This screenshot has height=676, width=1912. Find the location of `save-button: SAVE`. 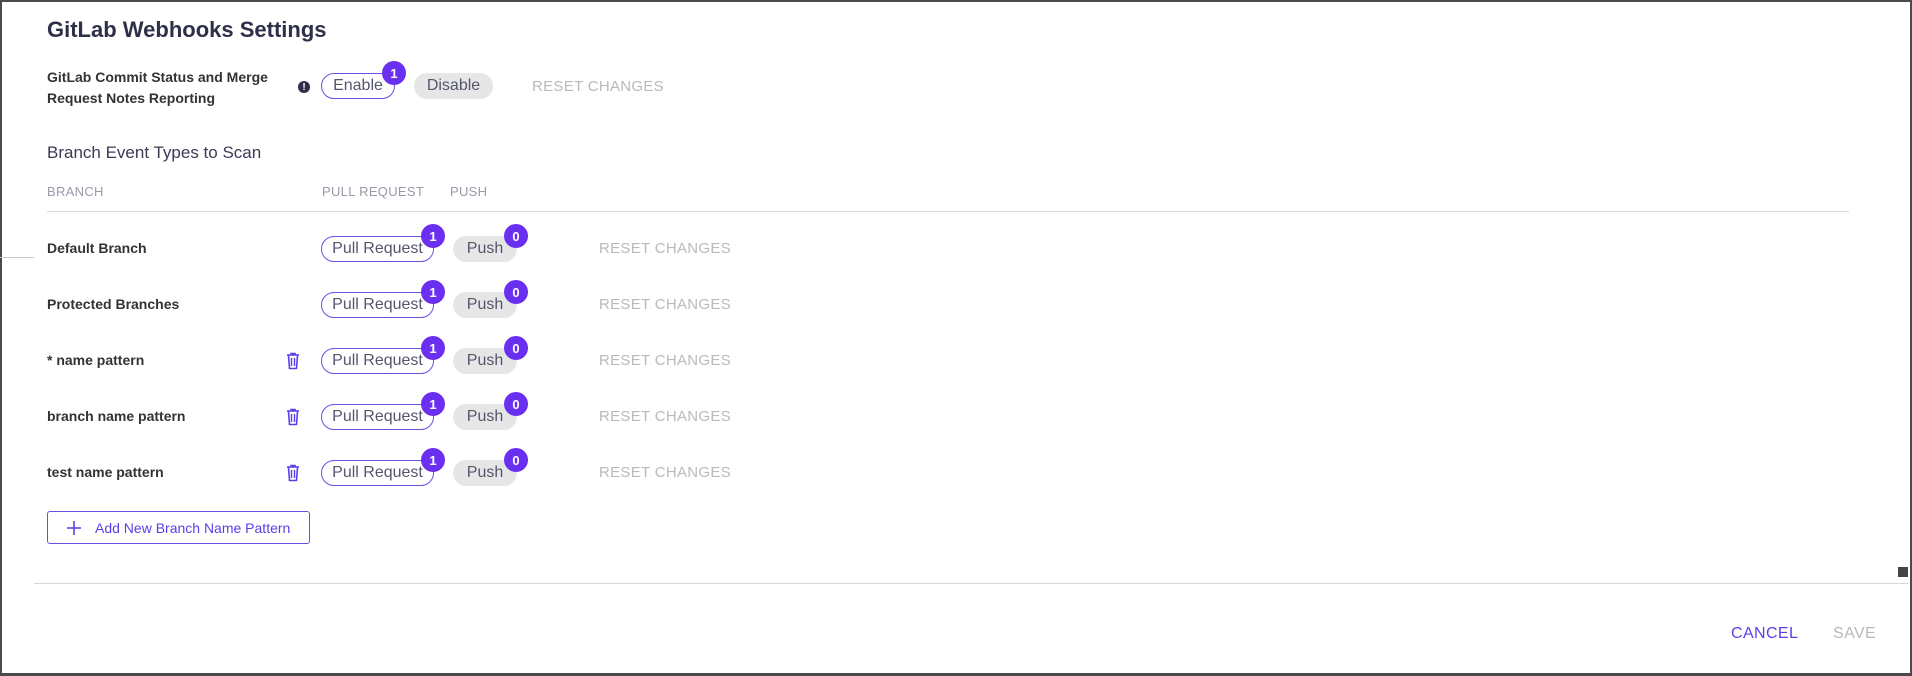

save-button: SAVE is located at coordinates (1854, 634).